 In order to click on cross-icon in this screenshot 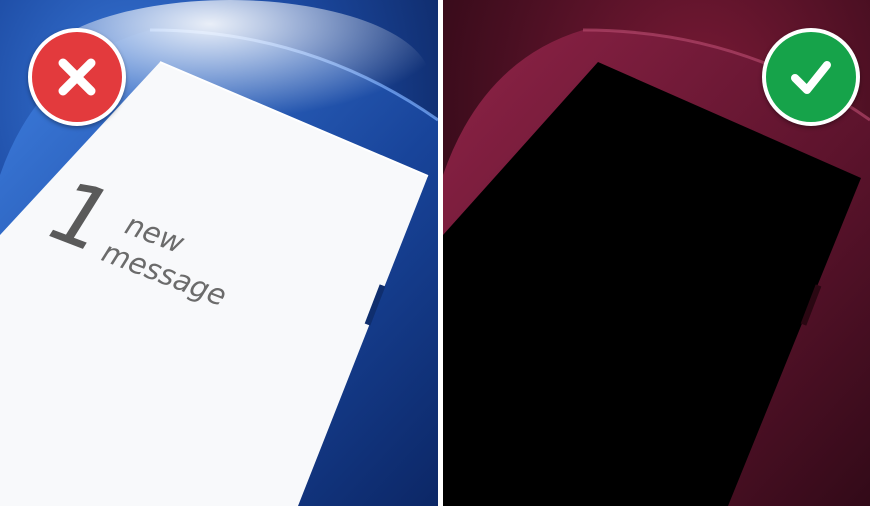, I will do `click(77, 77)`.